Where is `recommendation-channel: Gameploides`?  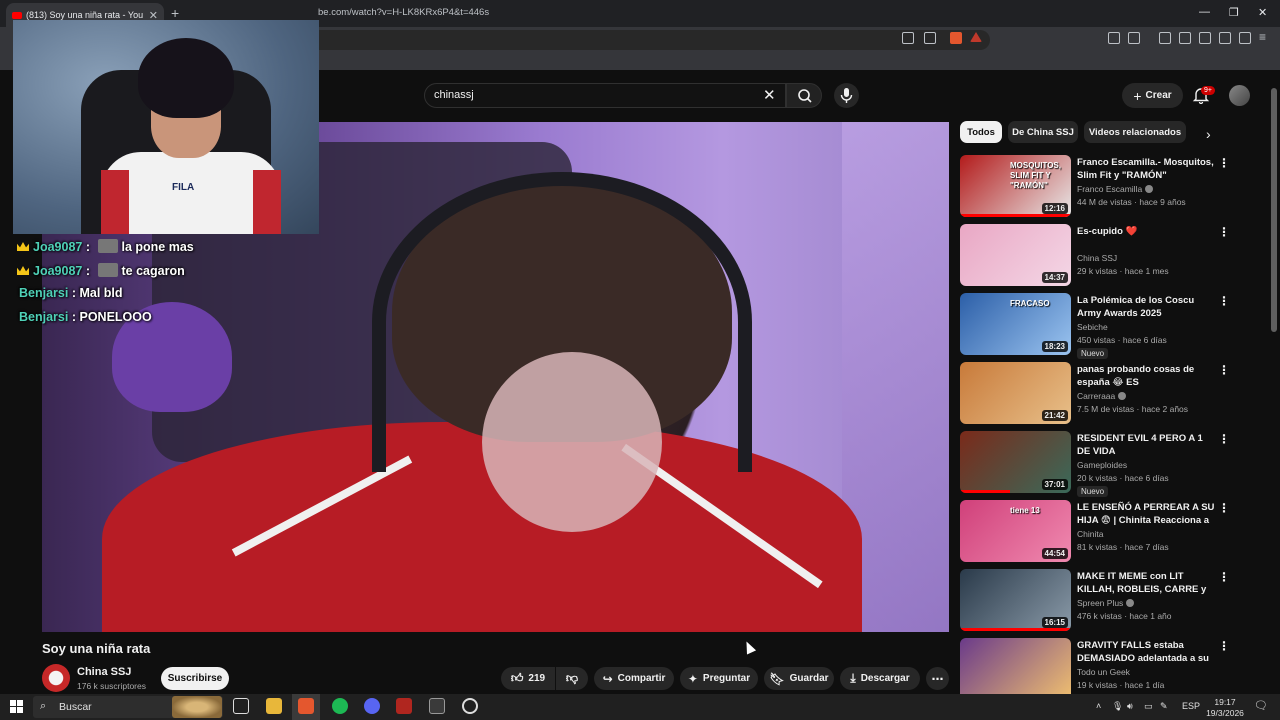 recommendation-channel: Gameploides is located at coordinates (1102, 465).